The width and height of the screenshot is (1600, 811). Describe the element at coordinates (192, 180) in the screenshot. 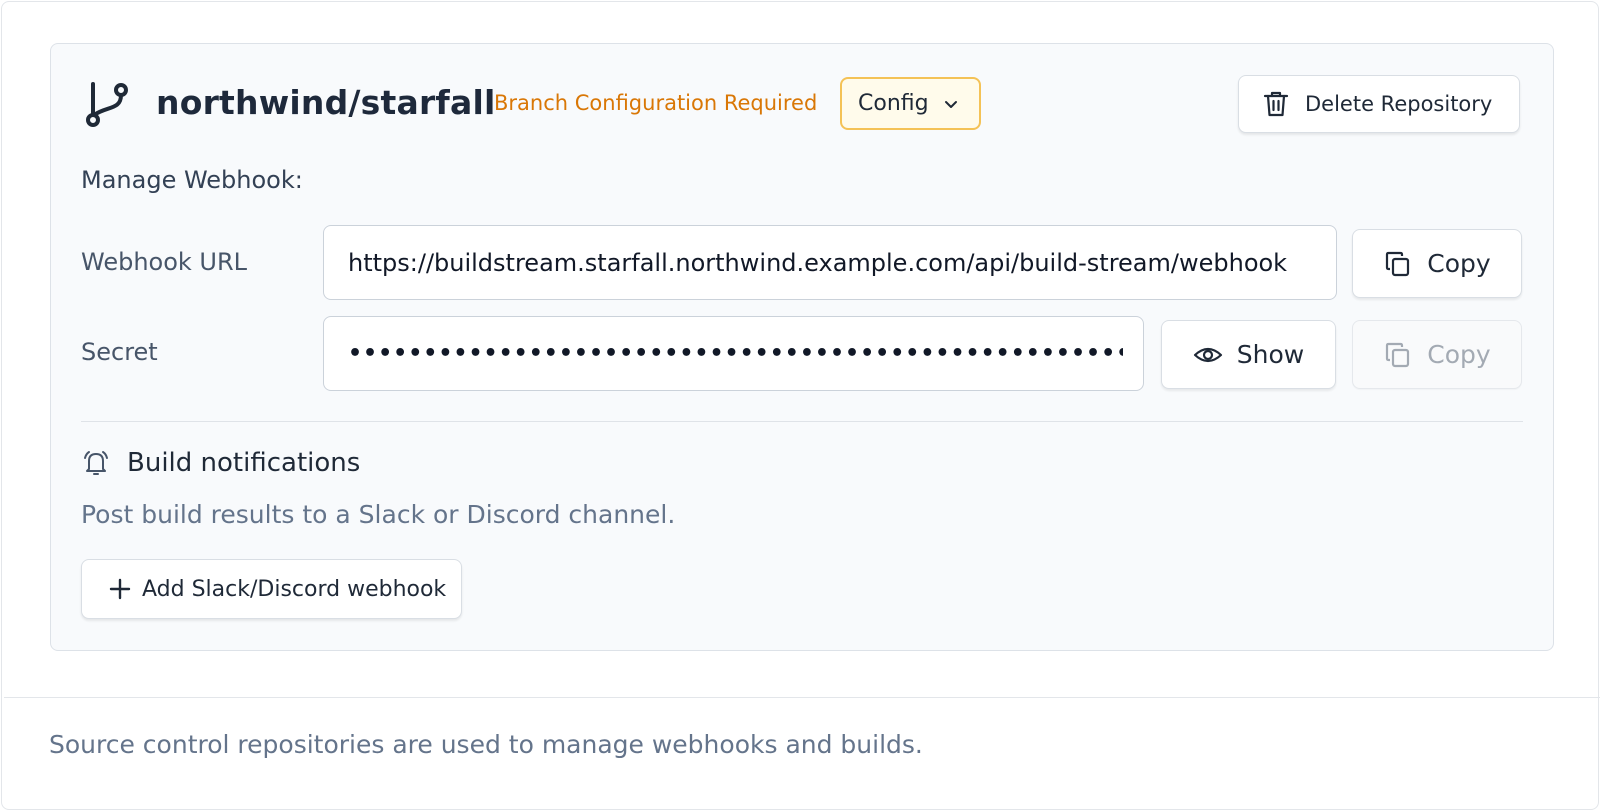

I see `manage-webhook-heading: Manage Webhook:` at that location.